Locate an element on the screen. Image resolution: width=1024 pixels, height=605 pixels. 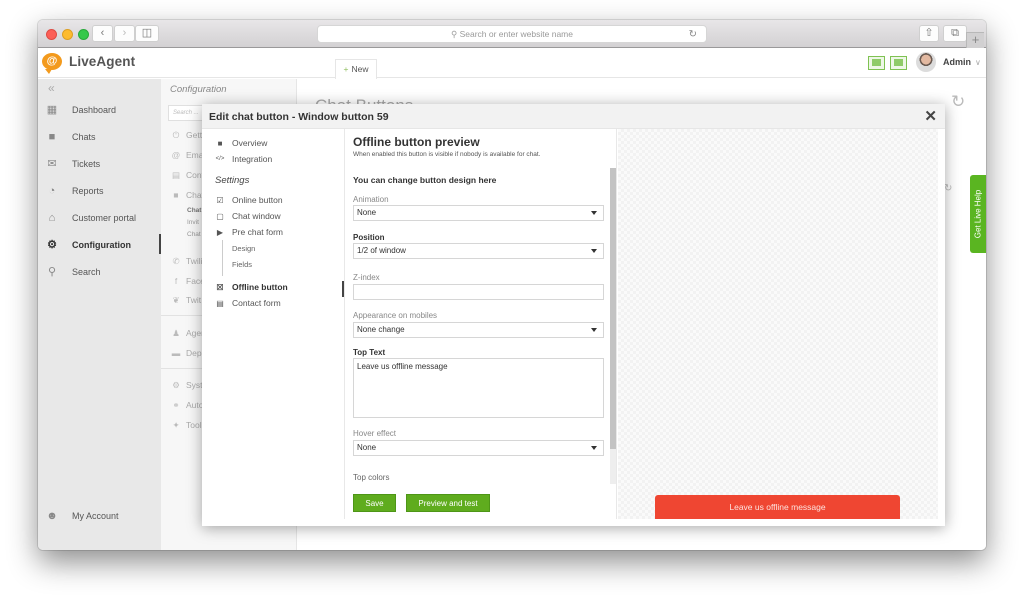
address-bar: ⚲ Search or enter website name ↻ is located at coordinates (512, 34).